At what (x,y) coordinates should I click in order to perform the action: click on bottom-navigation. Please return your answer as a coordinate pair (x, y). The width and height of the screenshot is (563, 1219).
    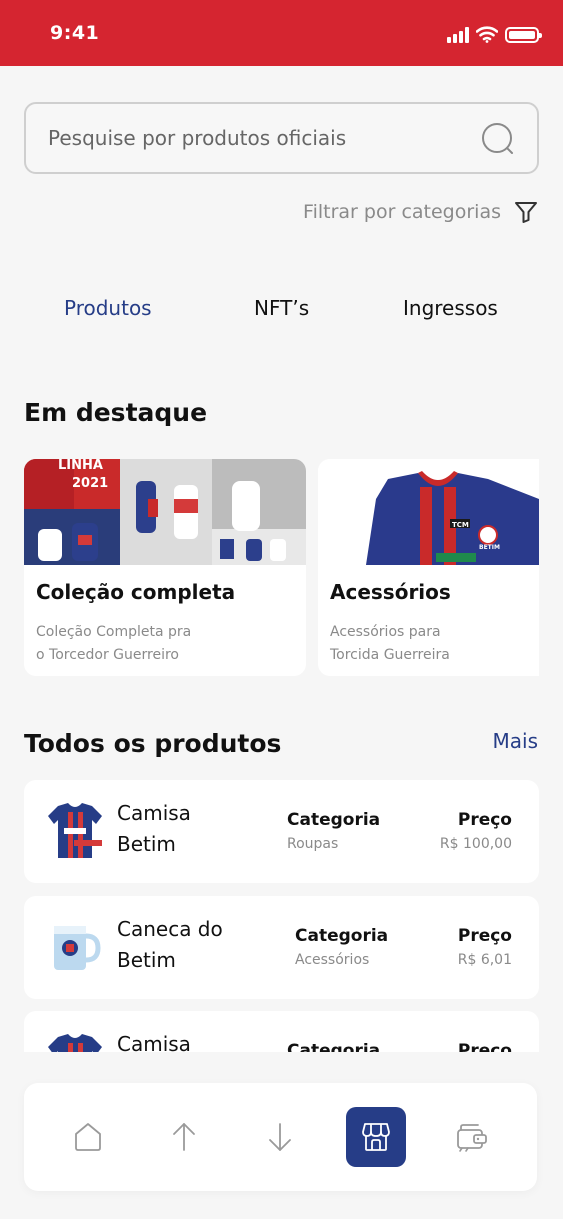
    Looking at the image, I should click on (280, 1137).